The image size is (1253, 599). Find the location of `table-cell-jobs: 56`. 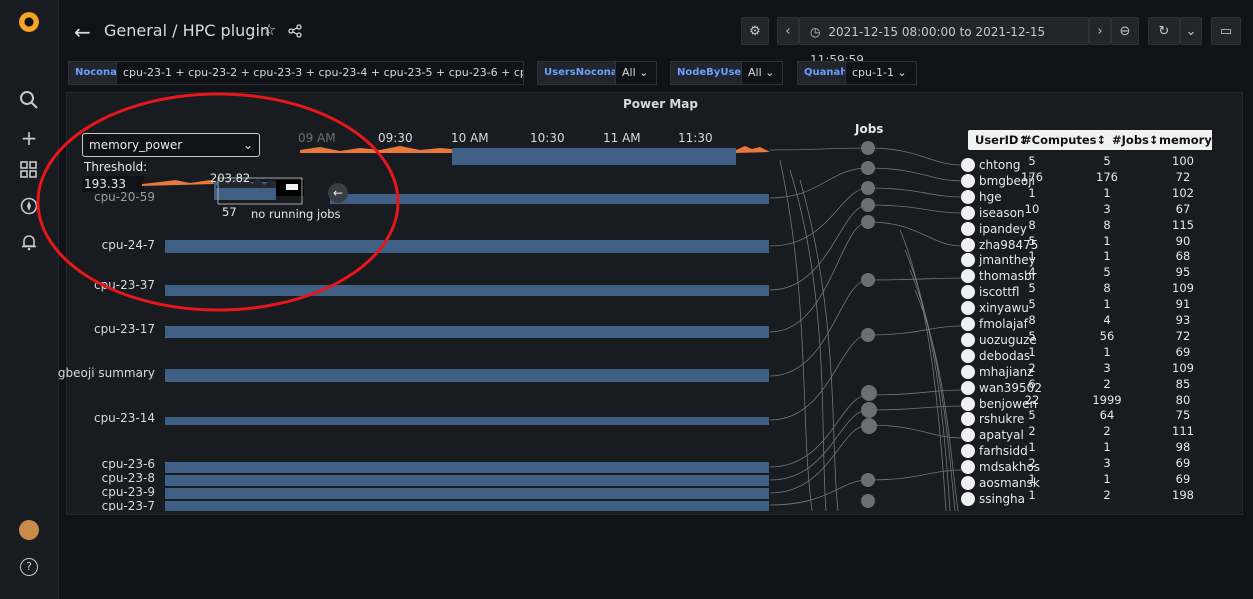

table-cell-jobs: 56 is located at coordinates (1107, 335).